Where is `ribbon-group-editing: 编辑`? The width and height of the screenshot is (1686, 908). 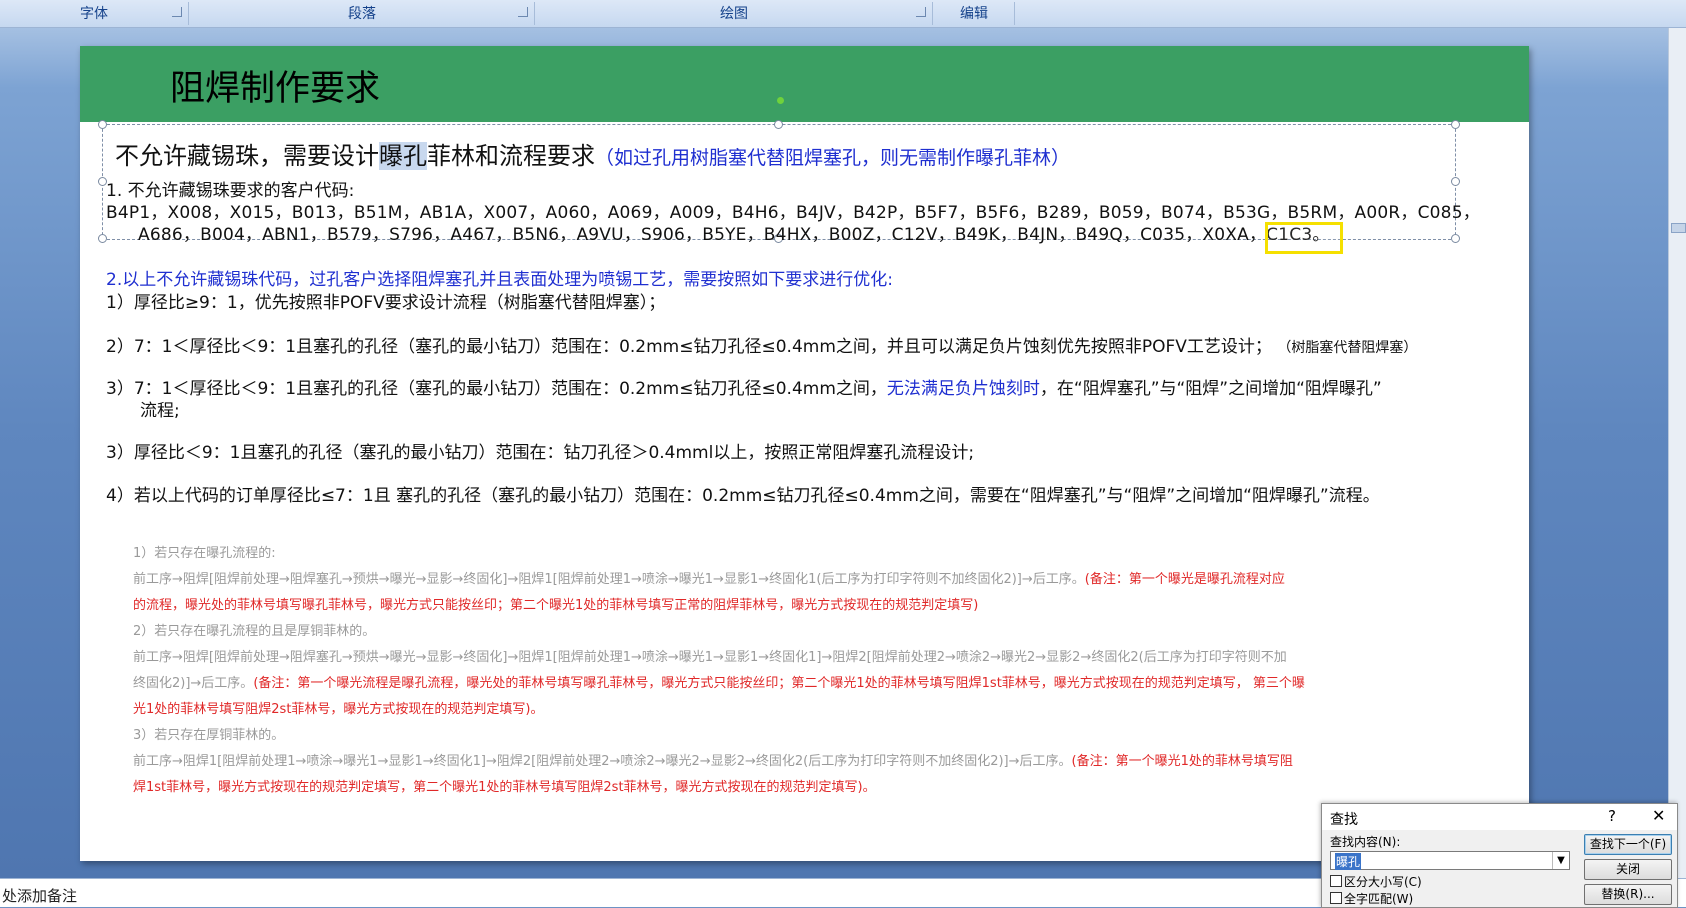 ribbon-group-editing: 编辑 is located at coordinates (974, 13).